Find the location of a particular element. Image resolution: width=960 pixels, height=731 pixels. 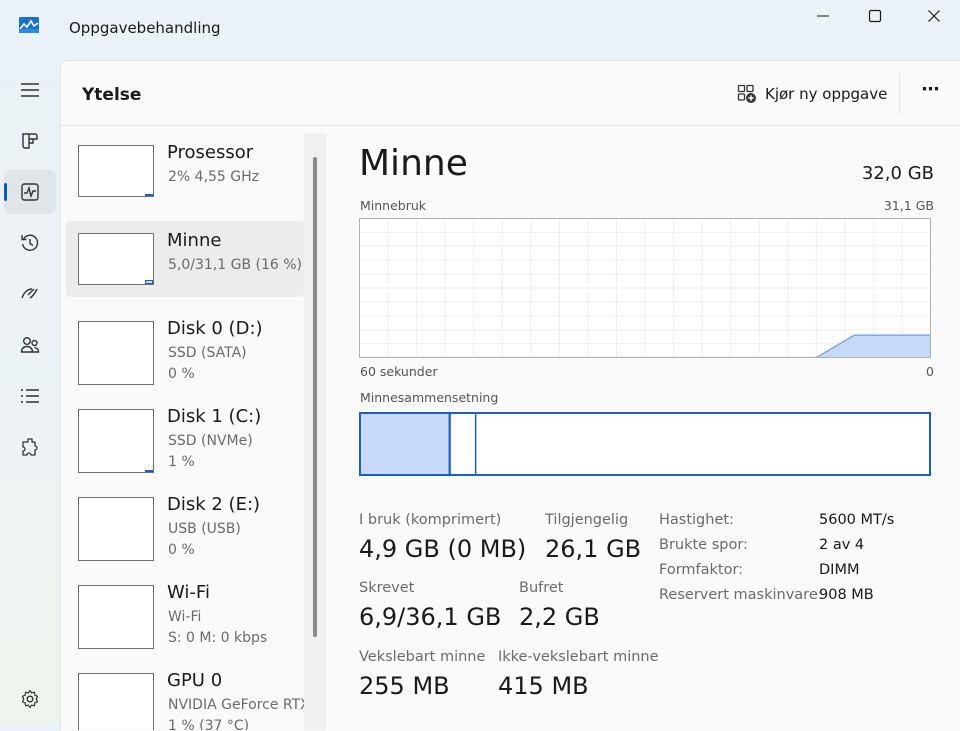

header-divider is located at coordinates (899, 93).